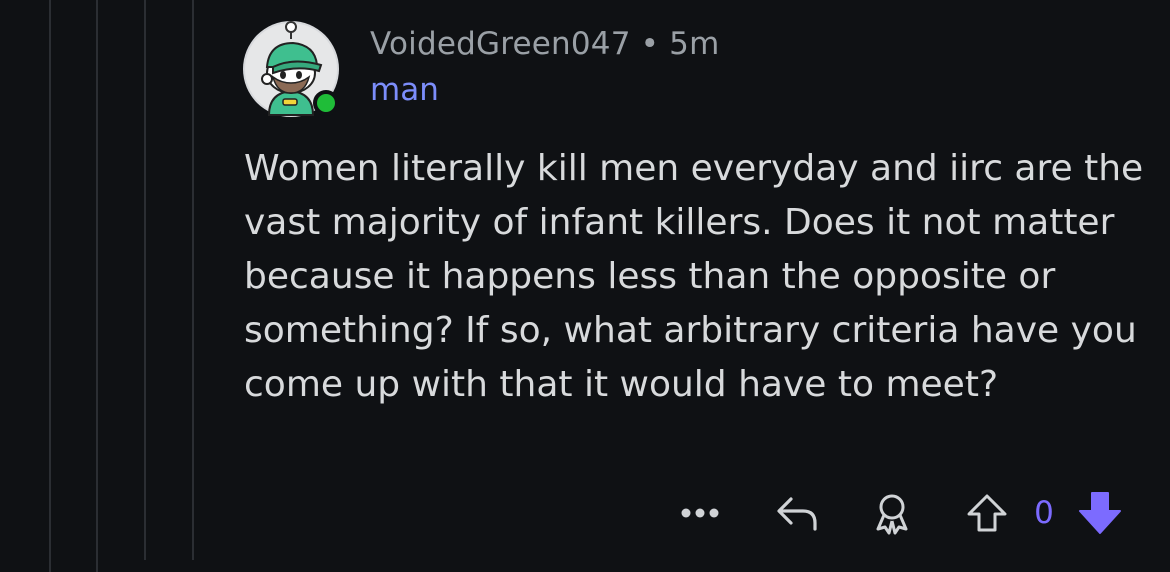 This screenshot has width=1170, height=572. Describe the element at coordinates (326, 103) in the screenshot. I see `online-status-dot` at that location.